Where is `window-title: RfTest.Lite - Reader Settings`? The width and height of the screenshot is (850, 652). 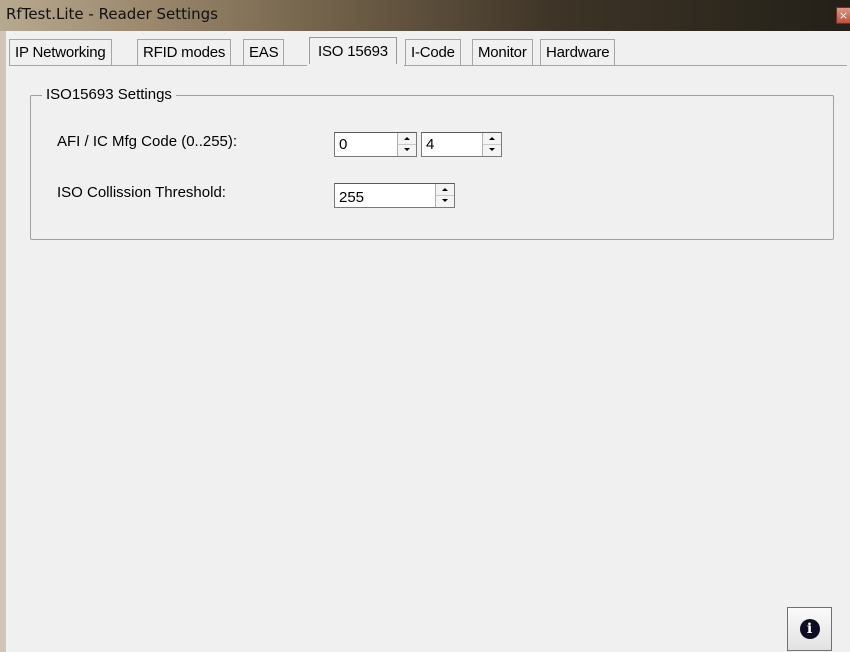 window-title: RfTest.Lite - Reader Settings is located at coordinates (112, 14).